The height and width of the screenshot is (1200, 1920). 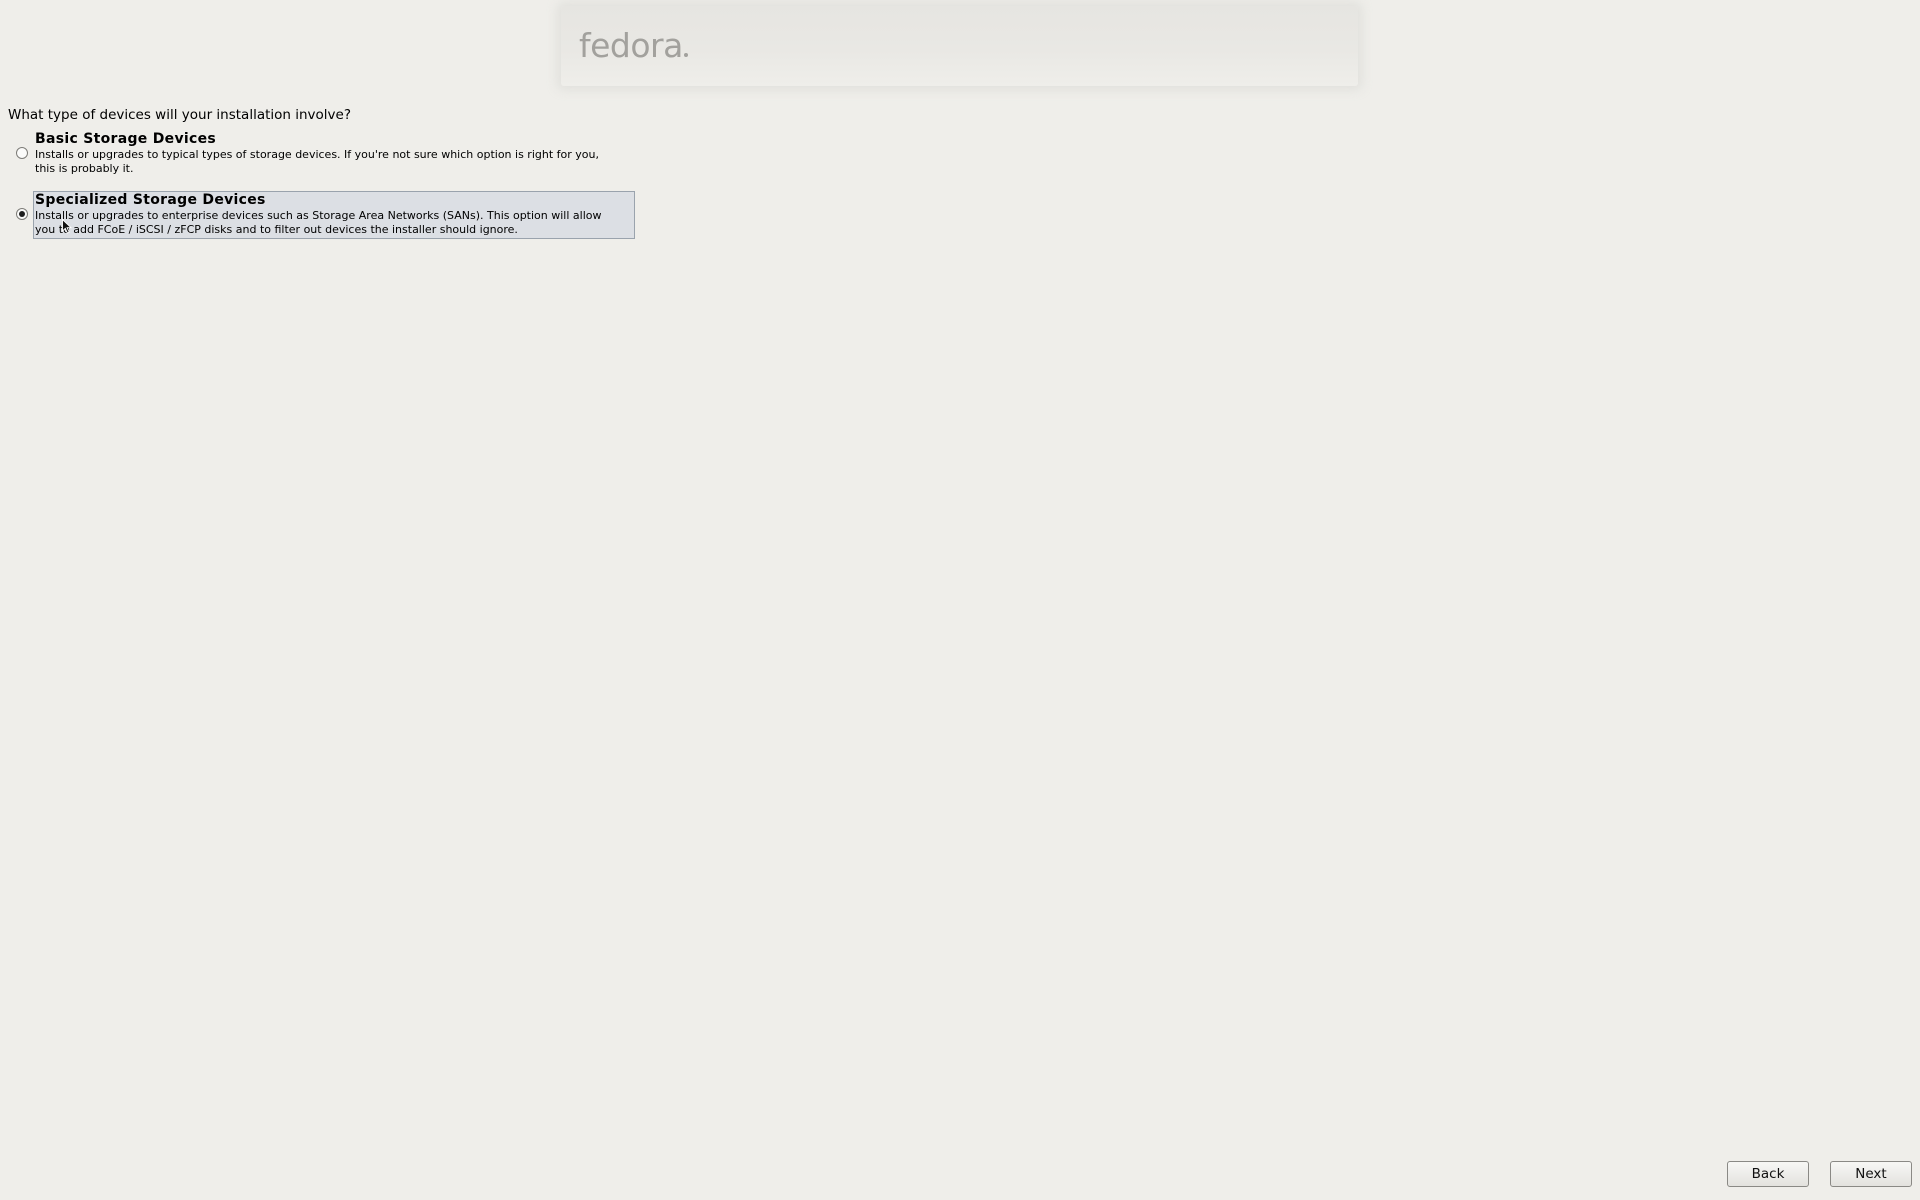 I want to click on logo-dot-icon, so click(x=685, y=55).